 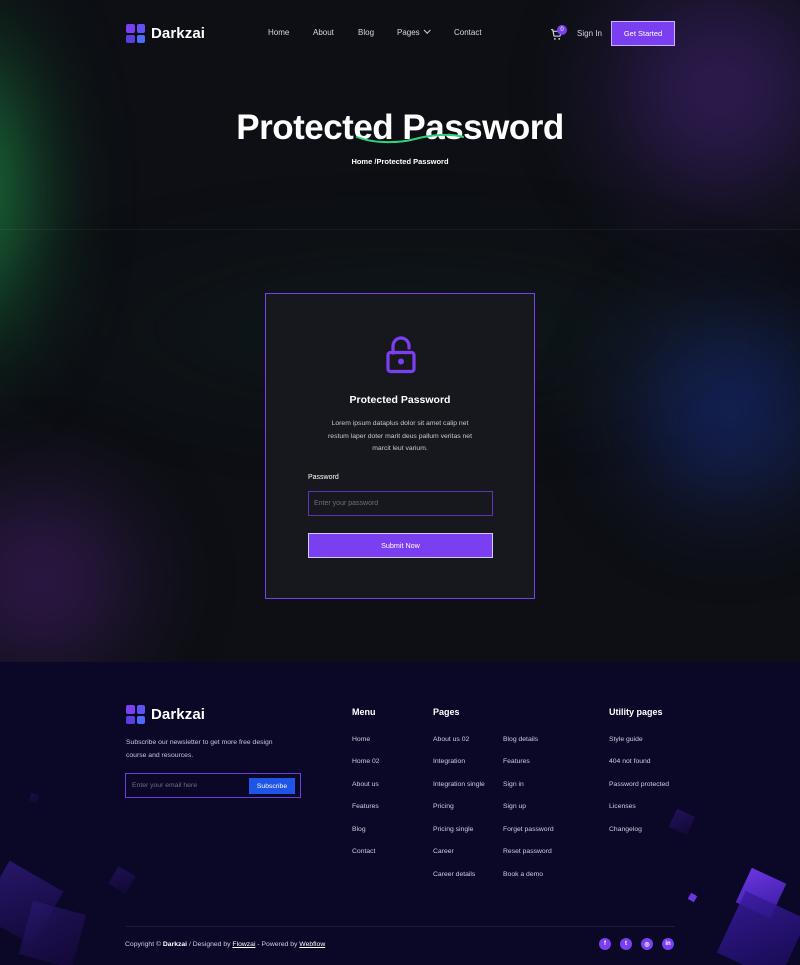 I want to click on footer-link: Style guide, so click(x=626, y=739).